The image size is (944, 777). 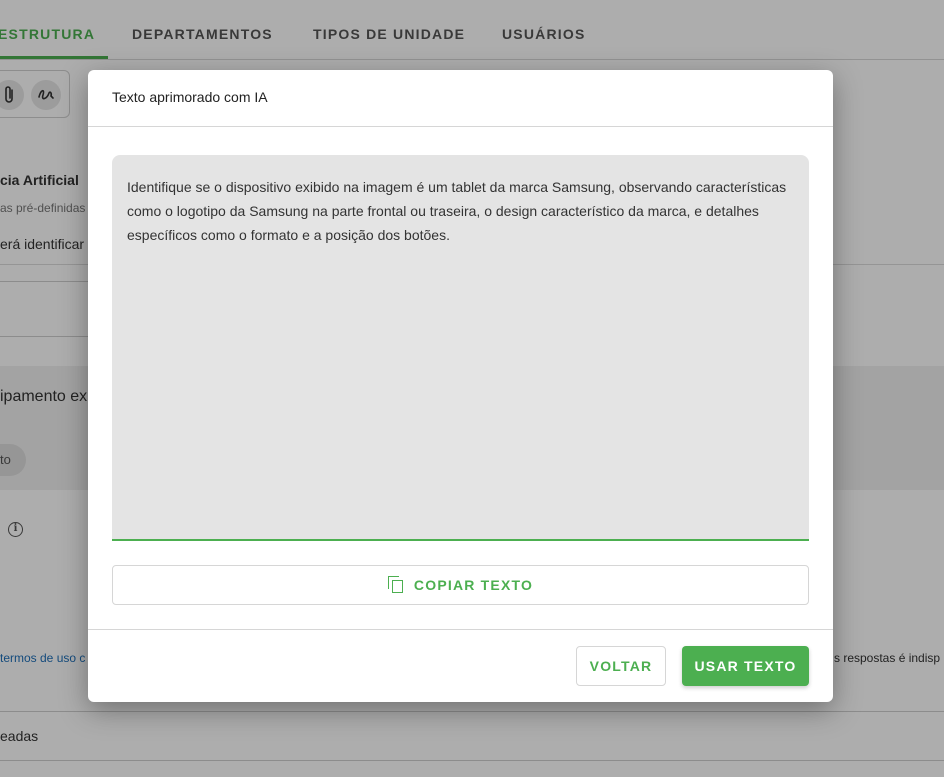 I want to click on dialog-header-divider, so click(x=460, y=126).